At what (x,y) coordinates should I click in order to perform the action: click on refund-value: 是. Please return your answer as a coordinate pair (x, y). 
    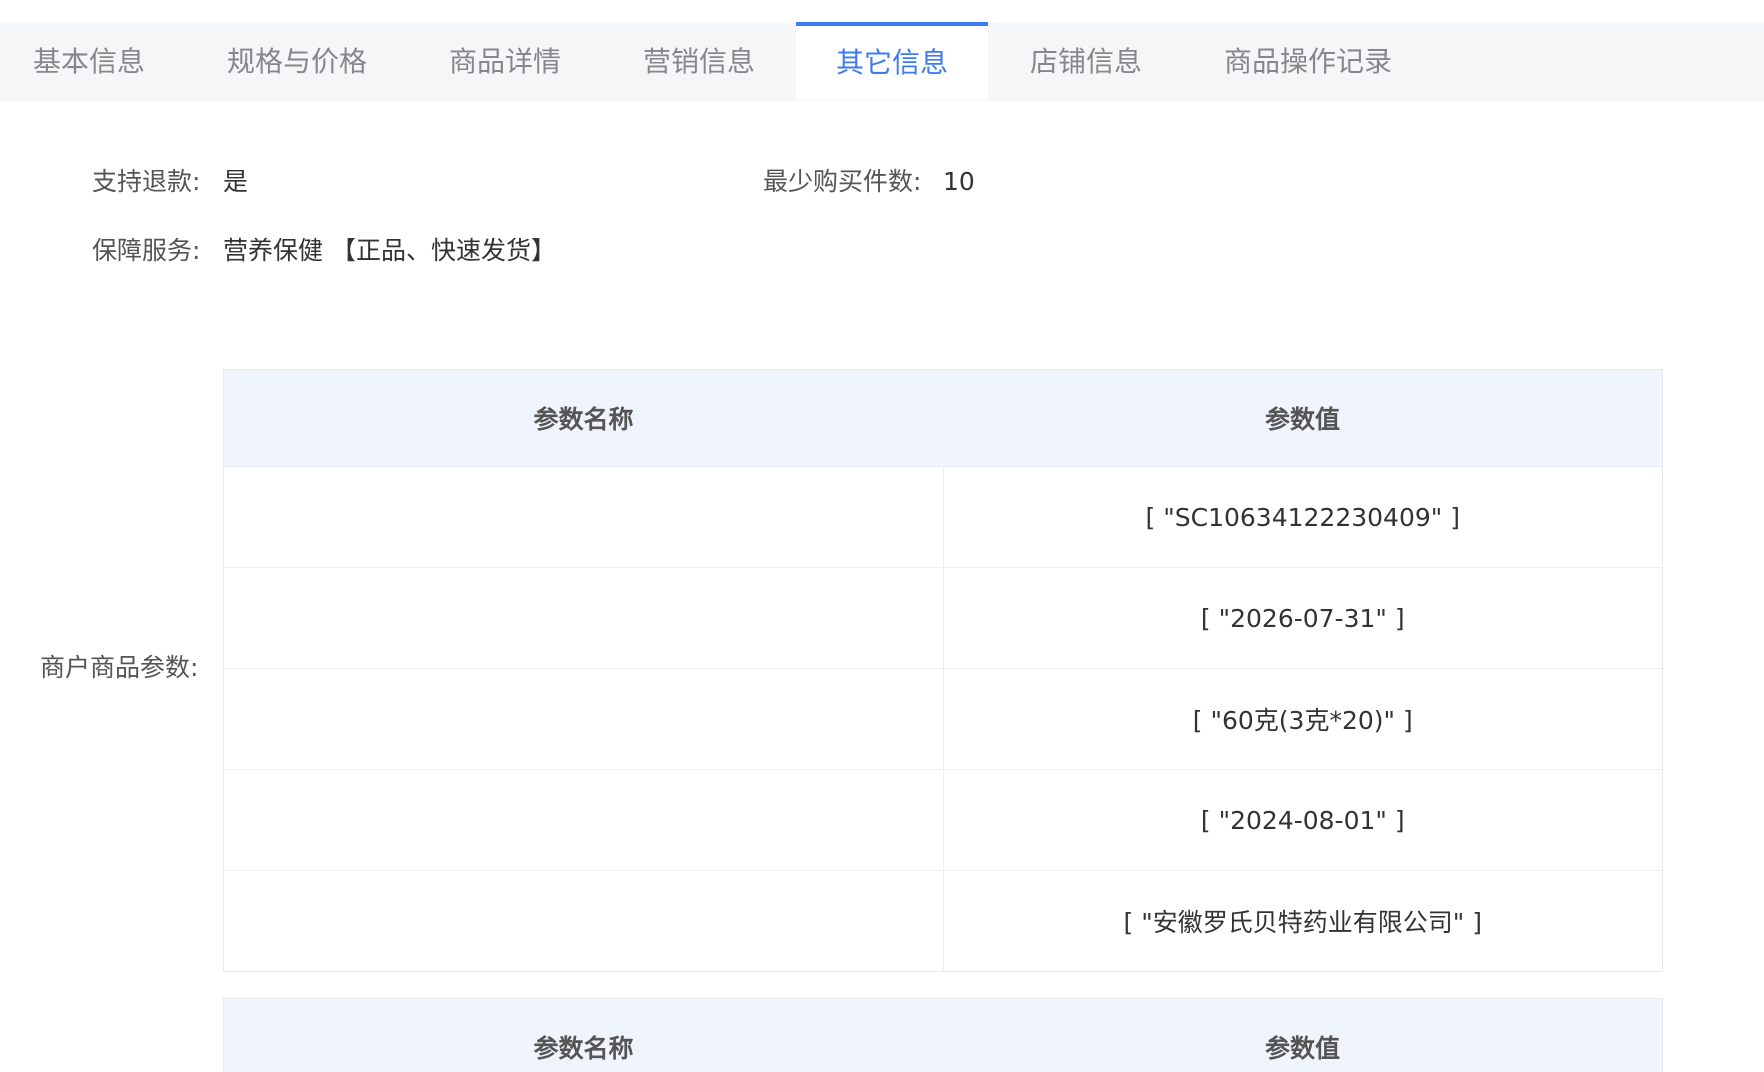
    Looking at the image, I should click on (236, 181).